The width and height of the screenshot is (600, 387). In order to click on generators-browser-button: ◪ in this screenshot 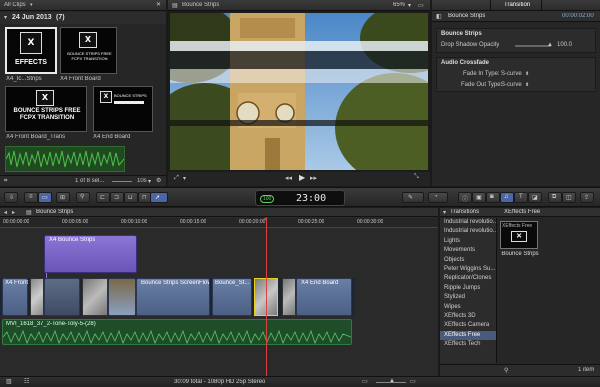, I will do `click(535, 197)`.